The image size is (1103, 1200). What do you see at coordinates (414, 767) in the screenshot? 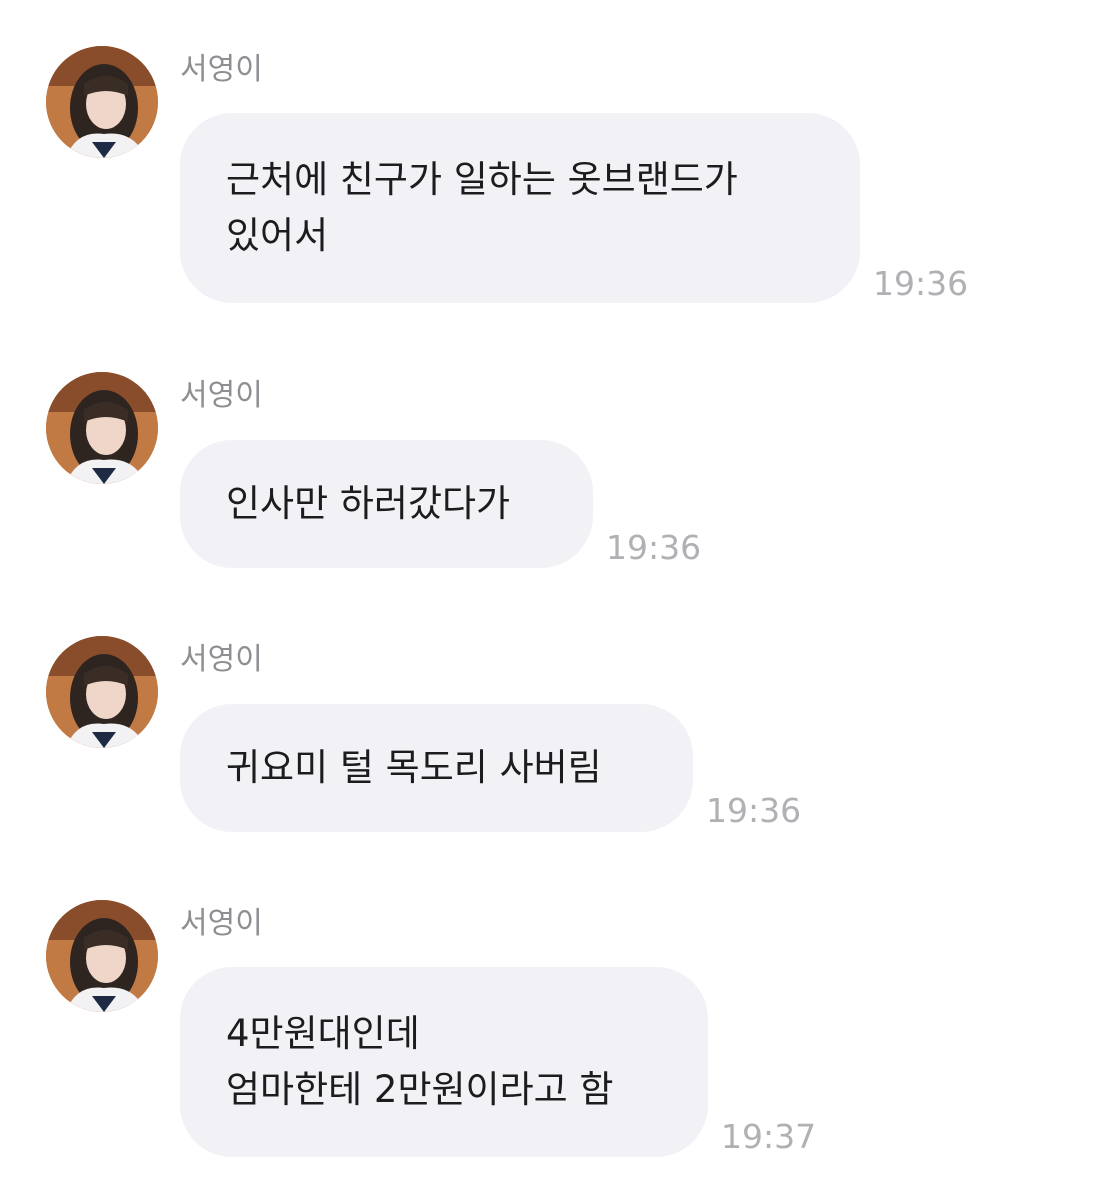
I see `message-text: 귀요미 털 목도리 사버림` at bounding box center [414, 767].